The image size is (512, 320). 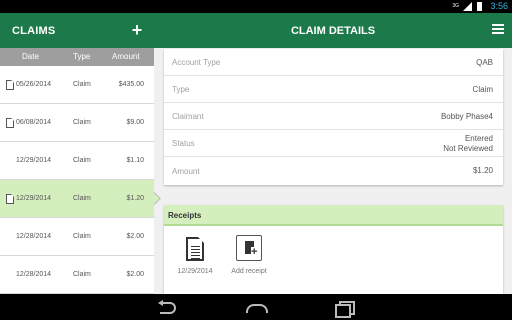 I want to click on detail-row: Claimant Bobby Phase4, so click(x=333, y=116).